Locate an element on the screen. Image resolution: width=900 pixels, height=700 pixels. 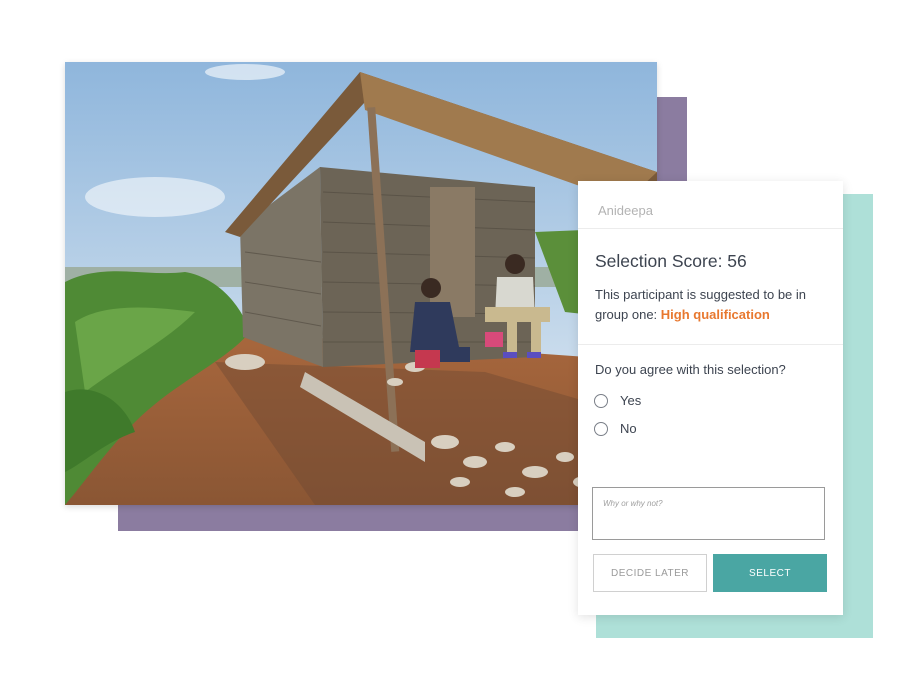
radio-label-no: No is located at coordinates (628, 428).